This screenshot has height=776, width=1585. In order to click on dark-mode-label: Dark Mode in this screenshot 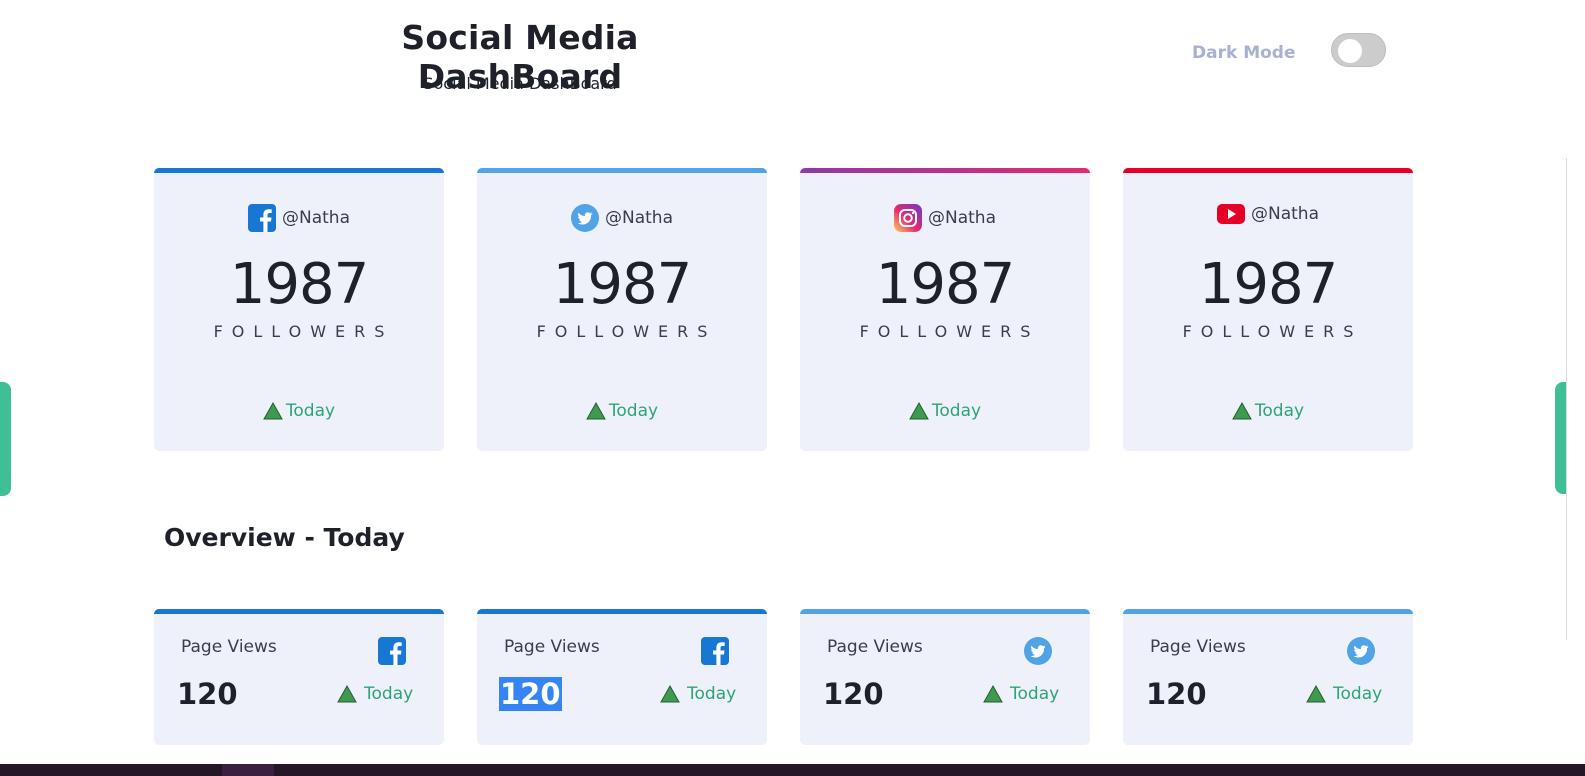, I will do `click(1244, 53)`.